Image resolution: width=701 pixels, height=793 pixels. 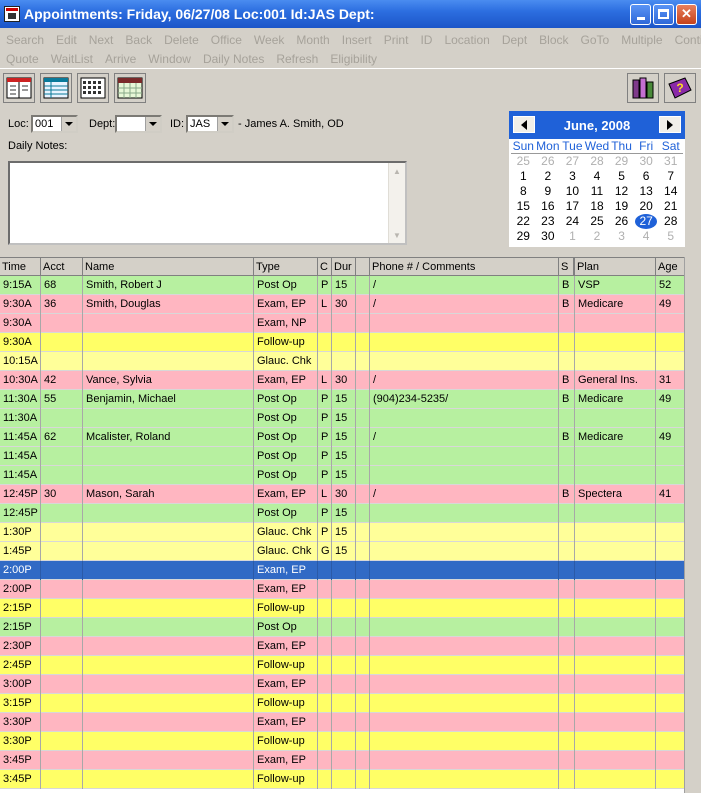 I want to click on menu-item-multiple: Multiple, so click(x=641, y=40).